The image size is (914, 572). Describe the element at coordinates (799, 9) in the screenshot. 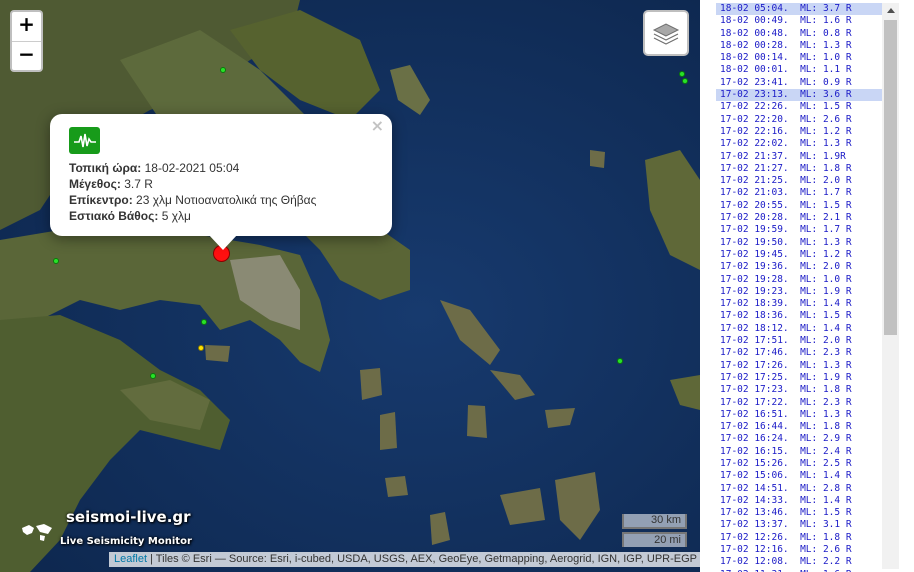

I see `quake-list-item: 18-02 05:04. ML: 3.7 R` at that location.